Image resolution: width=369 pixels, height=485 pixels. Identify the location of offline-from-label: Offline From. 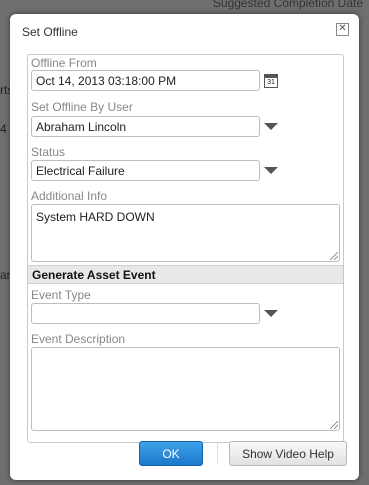
(64, 63).